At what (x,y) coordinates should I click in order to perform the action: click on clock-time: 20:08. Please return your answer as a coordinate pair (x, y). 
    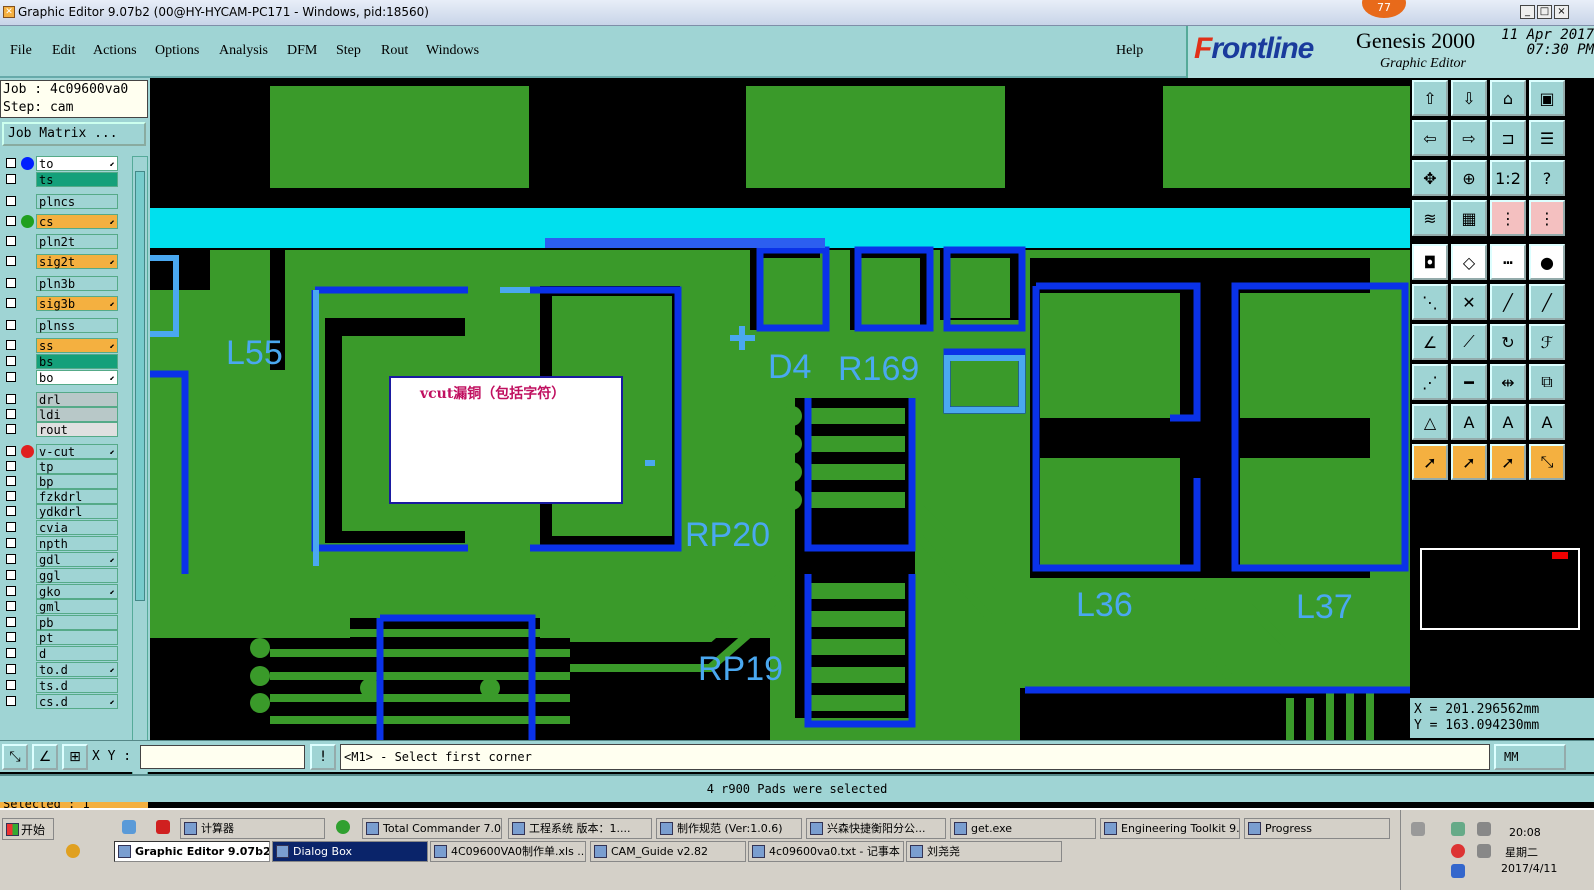
    Looking at the image, I should click on (1525, 832).